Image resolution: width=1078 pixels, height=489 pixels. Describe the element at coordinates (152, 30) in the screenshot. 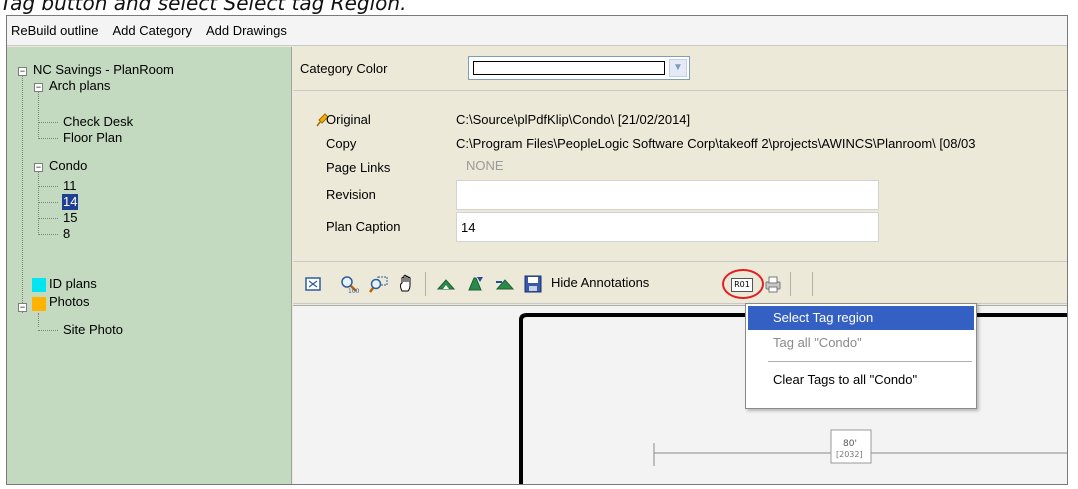

I see `add-category-menu: Add Category` at that location.